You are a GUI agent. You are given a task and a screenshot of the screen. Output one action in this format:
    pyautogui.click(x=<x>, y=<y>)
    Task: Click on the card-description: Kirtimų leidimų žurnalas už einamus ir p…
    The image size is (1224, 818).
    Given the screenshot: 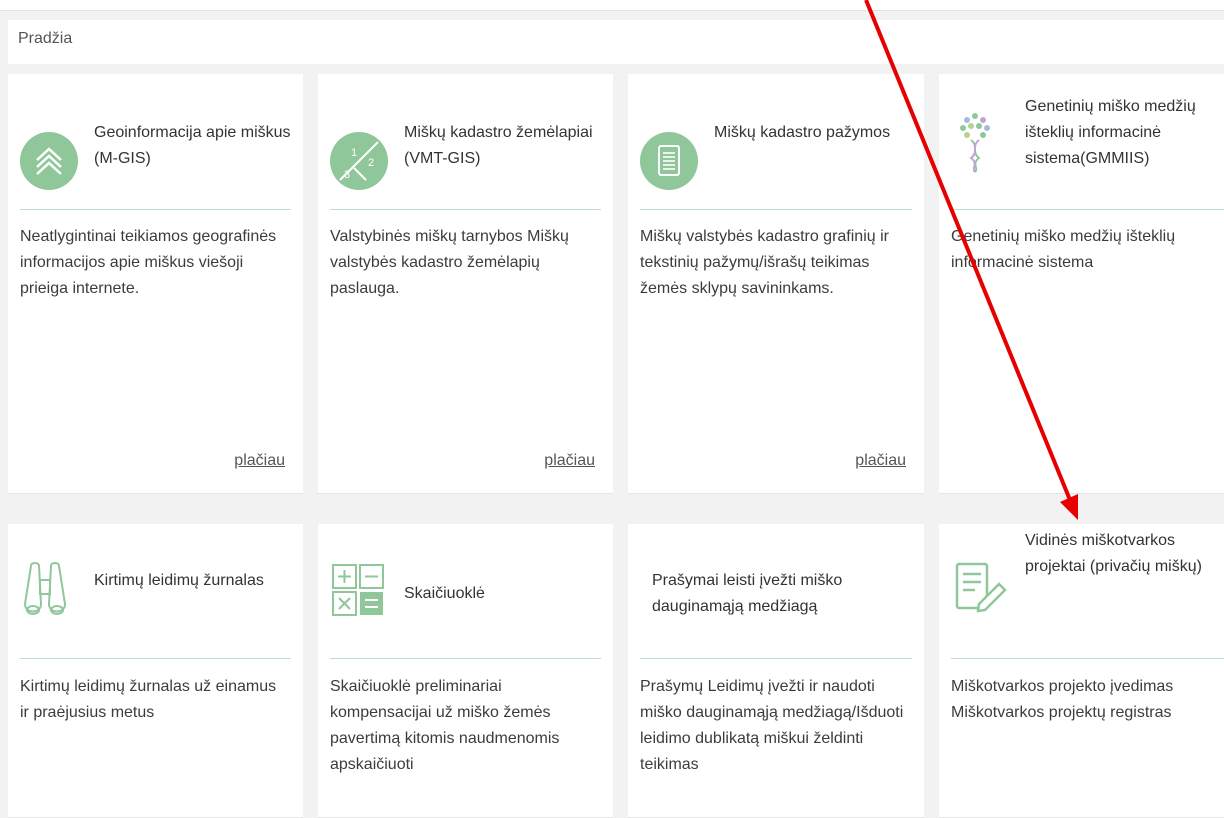 What is the action you would take?
    pyautogui.click(x=148, y=699)
    